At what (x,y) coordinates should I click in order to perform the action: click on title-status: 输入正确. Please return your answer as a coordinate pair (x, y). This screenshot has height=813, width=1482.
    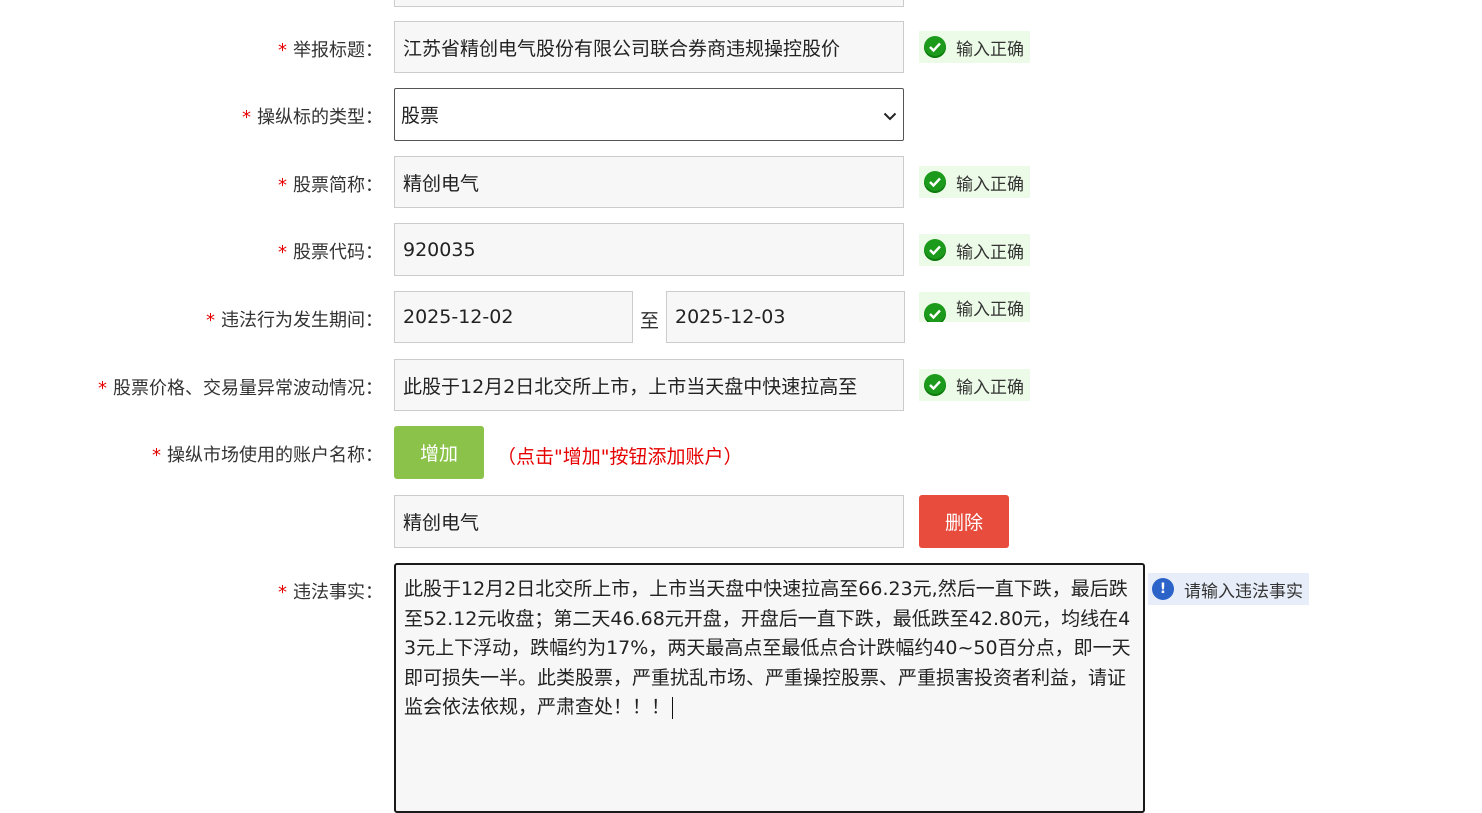
    Looking at the image, I should click on (974, 47).